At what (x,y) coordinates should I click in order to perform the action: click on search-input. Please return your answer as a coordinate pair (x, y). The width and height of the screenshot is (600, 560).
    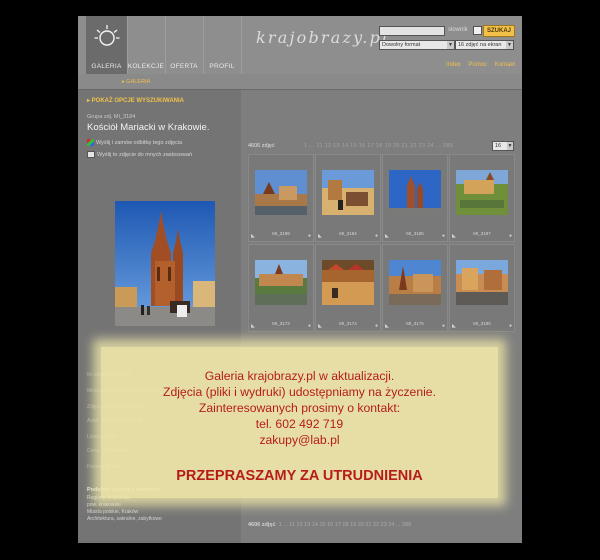
    Looking at the image, I should click on (412, 31).